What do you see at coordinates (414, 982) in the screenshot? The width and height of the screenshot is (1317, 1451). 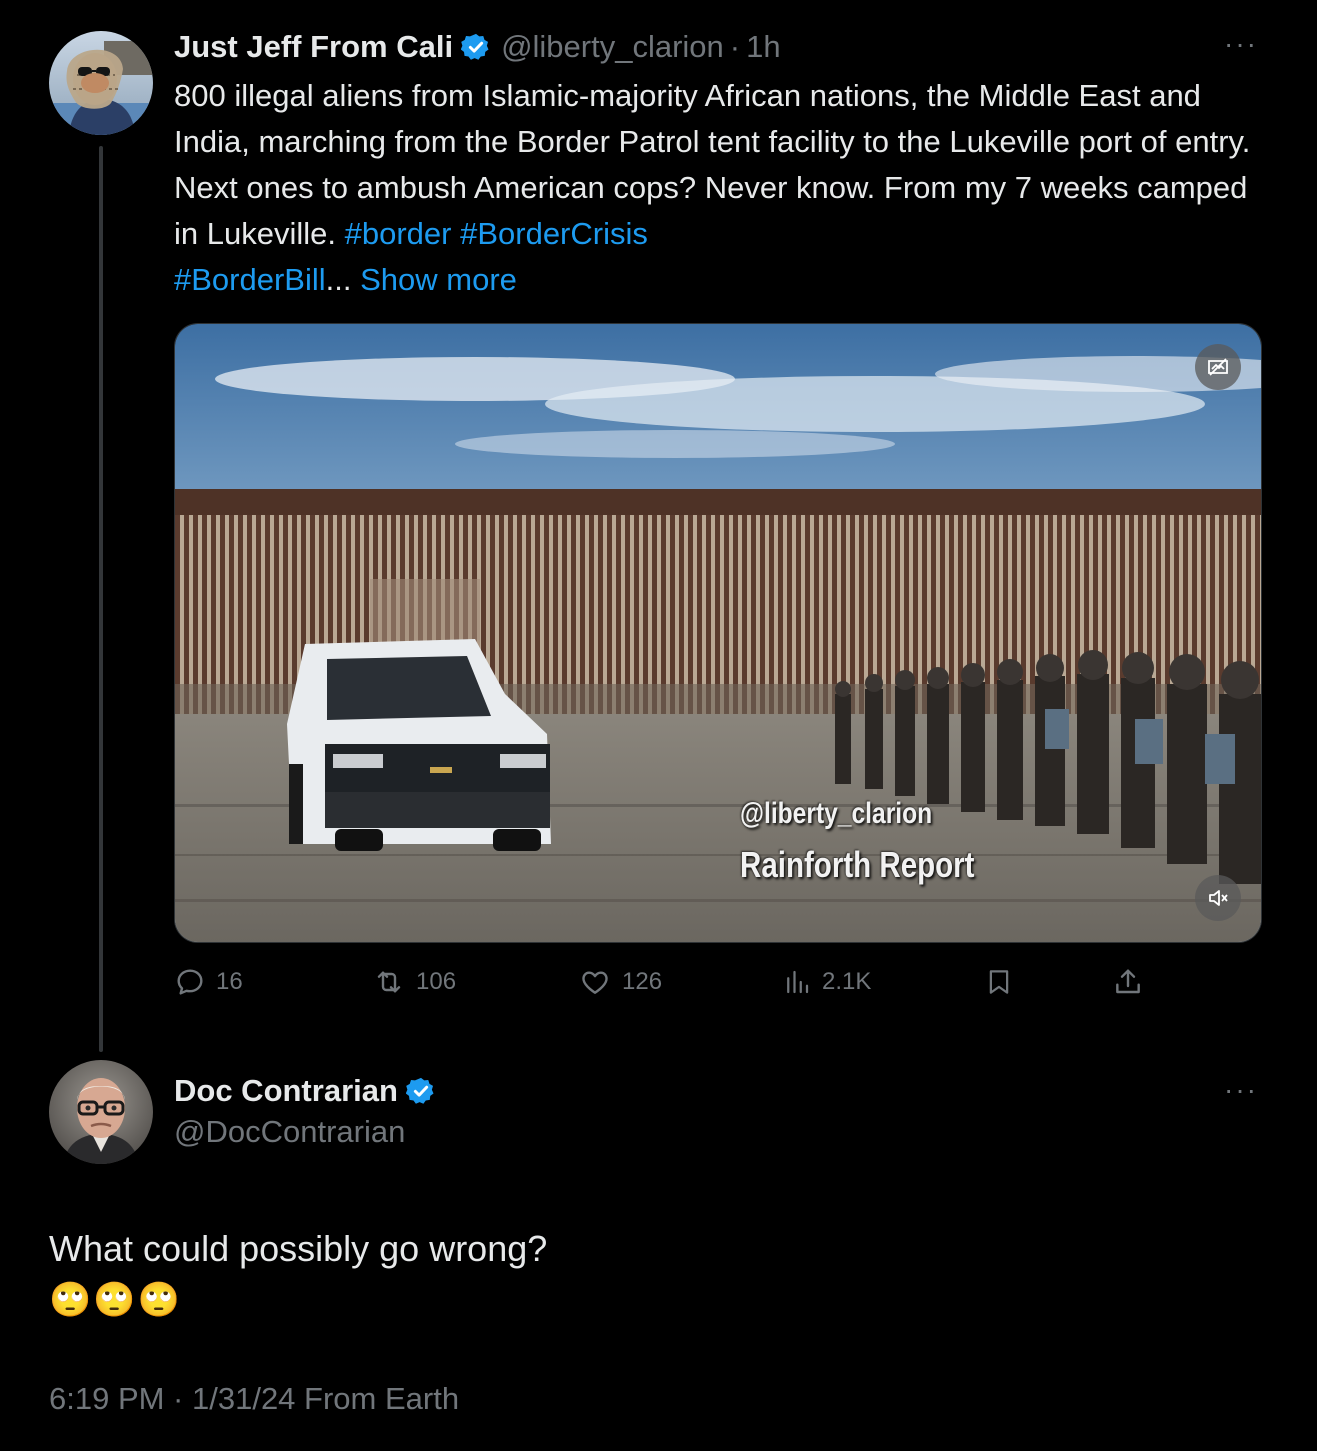 I see `repost-button: 106` at bounding box center [414, 982].